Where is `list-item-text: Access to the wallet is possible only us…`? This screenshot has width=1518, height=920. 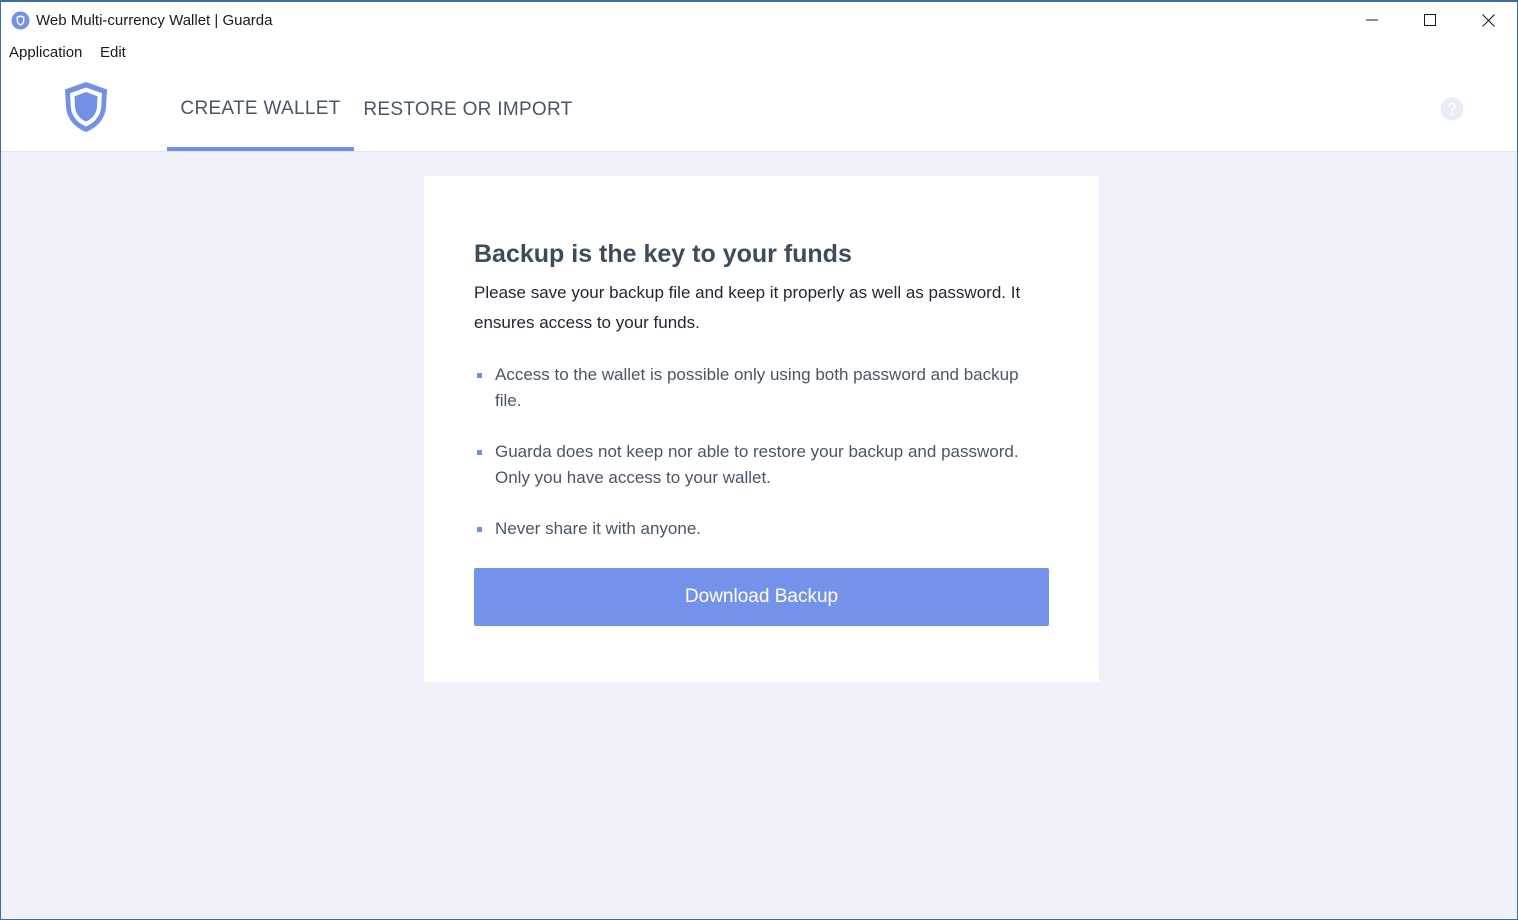
list-item-text: Access to the wallet is possible only us… is located at coordinates (757, 387).